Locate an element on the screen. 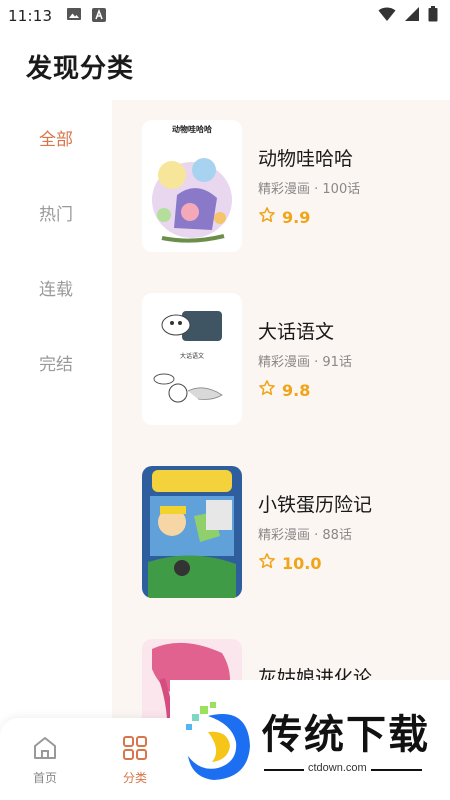 The height and width of the screenshot is (800, 450). comic-rating: 10.0 is located at coordinates (289, 563).